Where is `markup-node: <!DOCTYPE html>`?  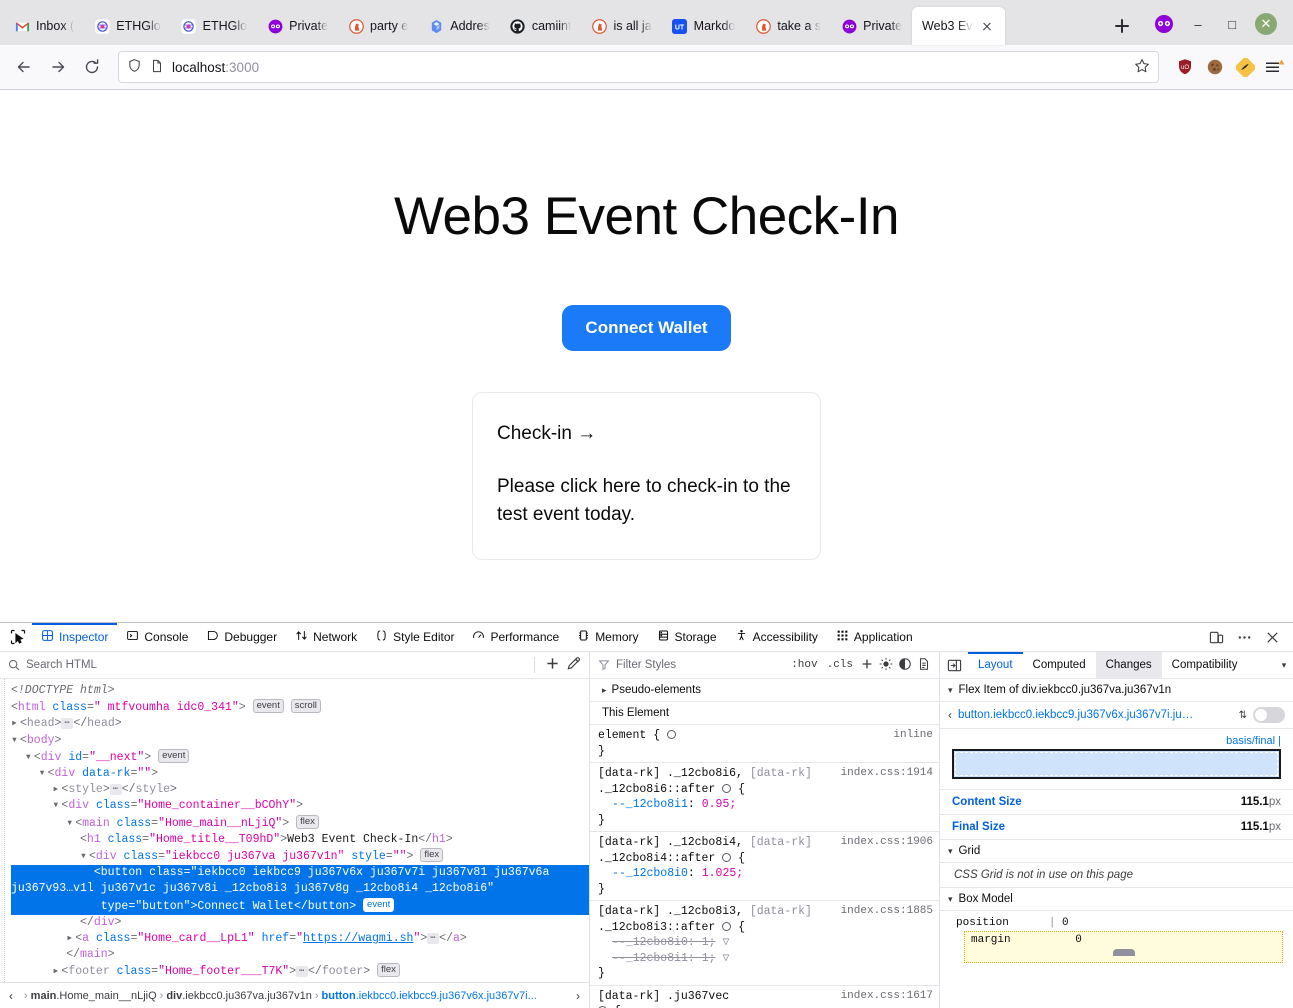 markup-node: <!DOCTYPE html> is located at coordinates (300, 691).